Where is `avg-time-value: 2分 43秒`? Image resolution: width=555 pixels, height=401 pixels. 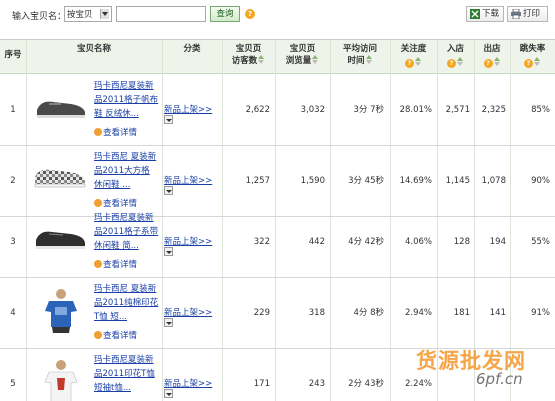 avg-time-value: 2分 43秒 is located at coordinates (366, 384).